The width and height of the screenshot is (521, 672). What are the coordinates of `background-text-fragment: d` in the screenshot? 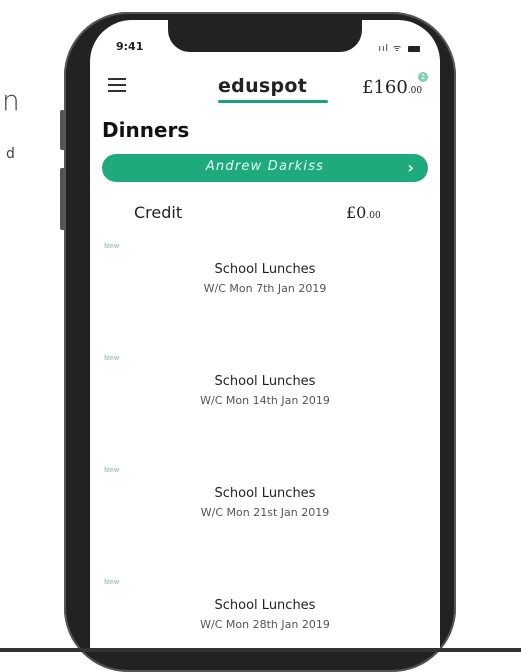 It's located at (10, 154).